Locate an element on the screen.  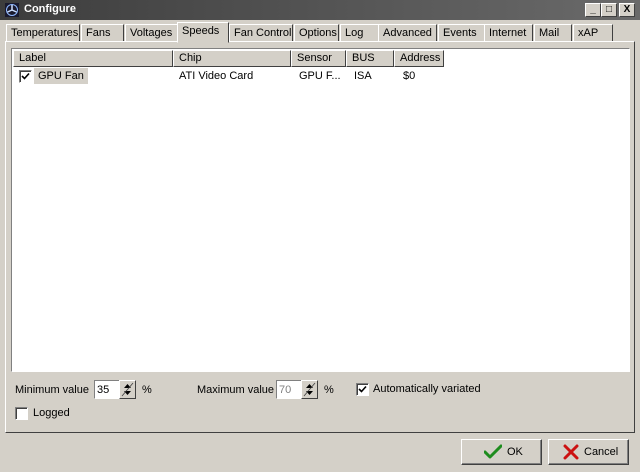
tab-log: Log is located at coordinates (361, 33).